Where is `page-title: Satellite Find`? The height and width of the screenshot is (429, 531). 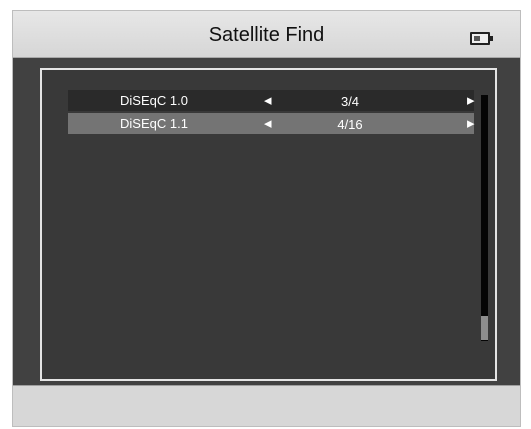
page-title: Satellite Find is located at coordinates (266, 35).